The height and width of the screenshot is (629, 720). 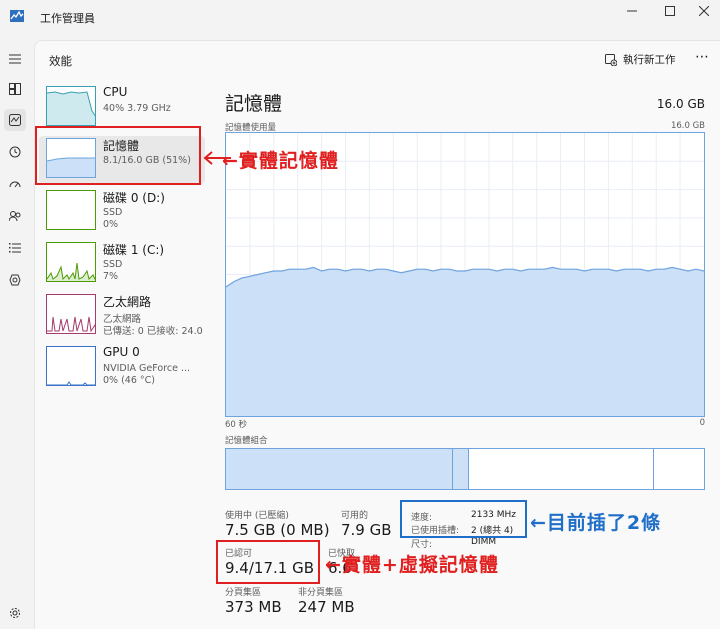 I want to click on composition-in-use, so click(x=339, y=469).